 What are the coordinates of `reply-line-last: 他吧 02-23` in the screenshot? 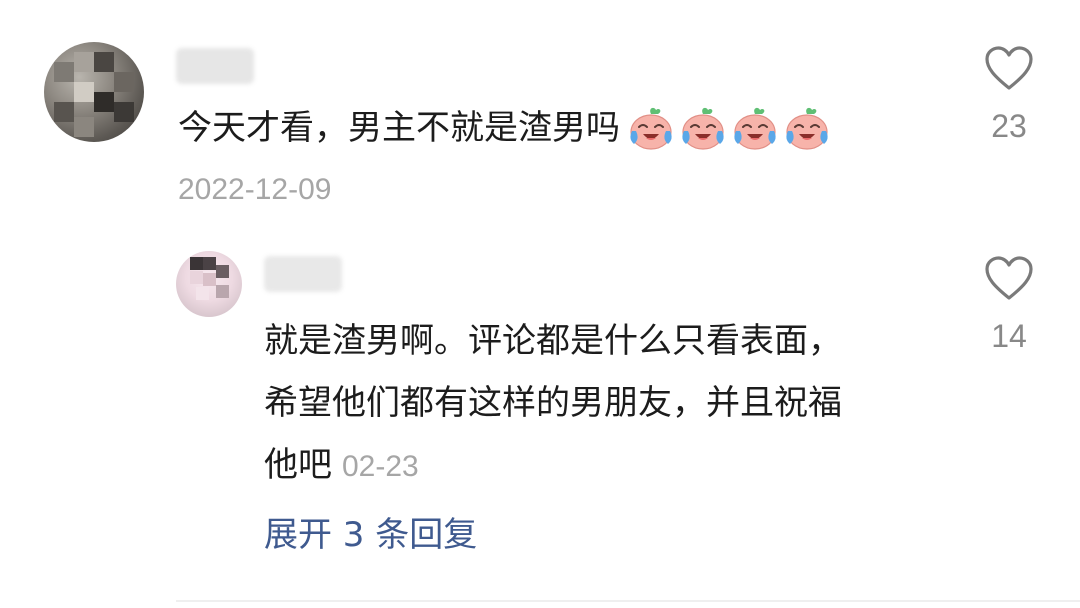 It's located at (604, 466).